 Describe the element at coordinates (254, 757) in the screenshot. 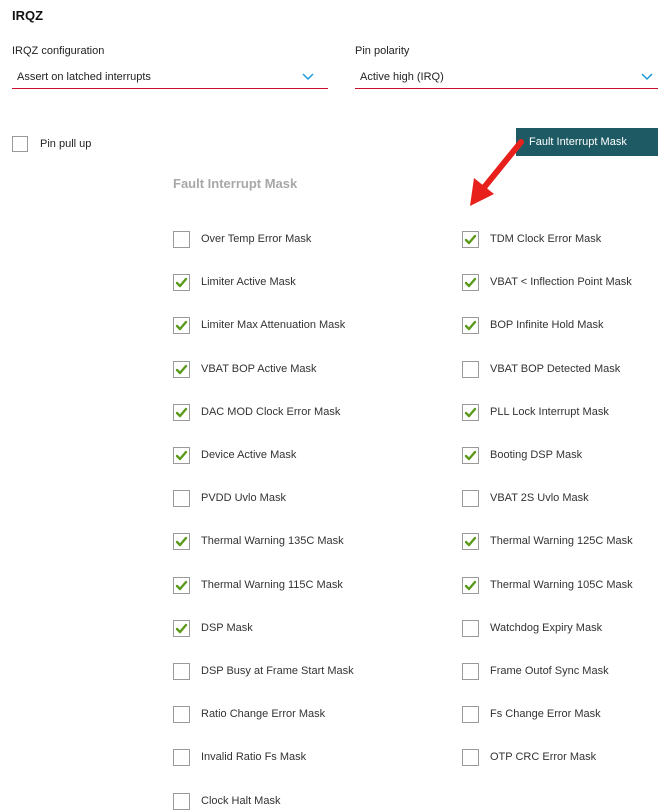

I see `mask-label: Invalid Ratio Fs Mask` at that location.